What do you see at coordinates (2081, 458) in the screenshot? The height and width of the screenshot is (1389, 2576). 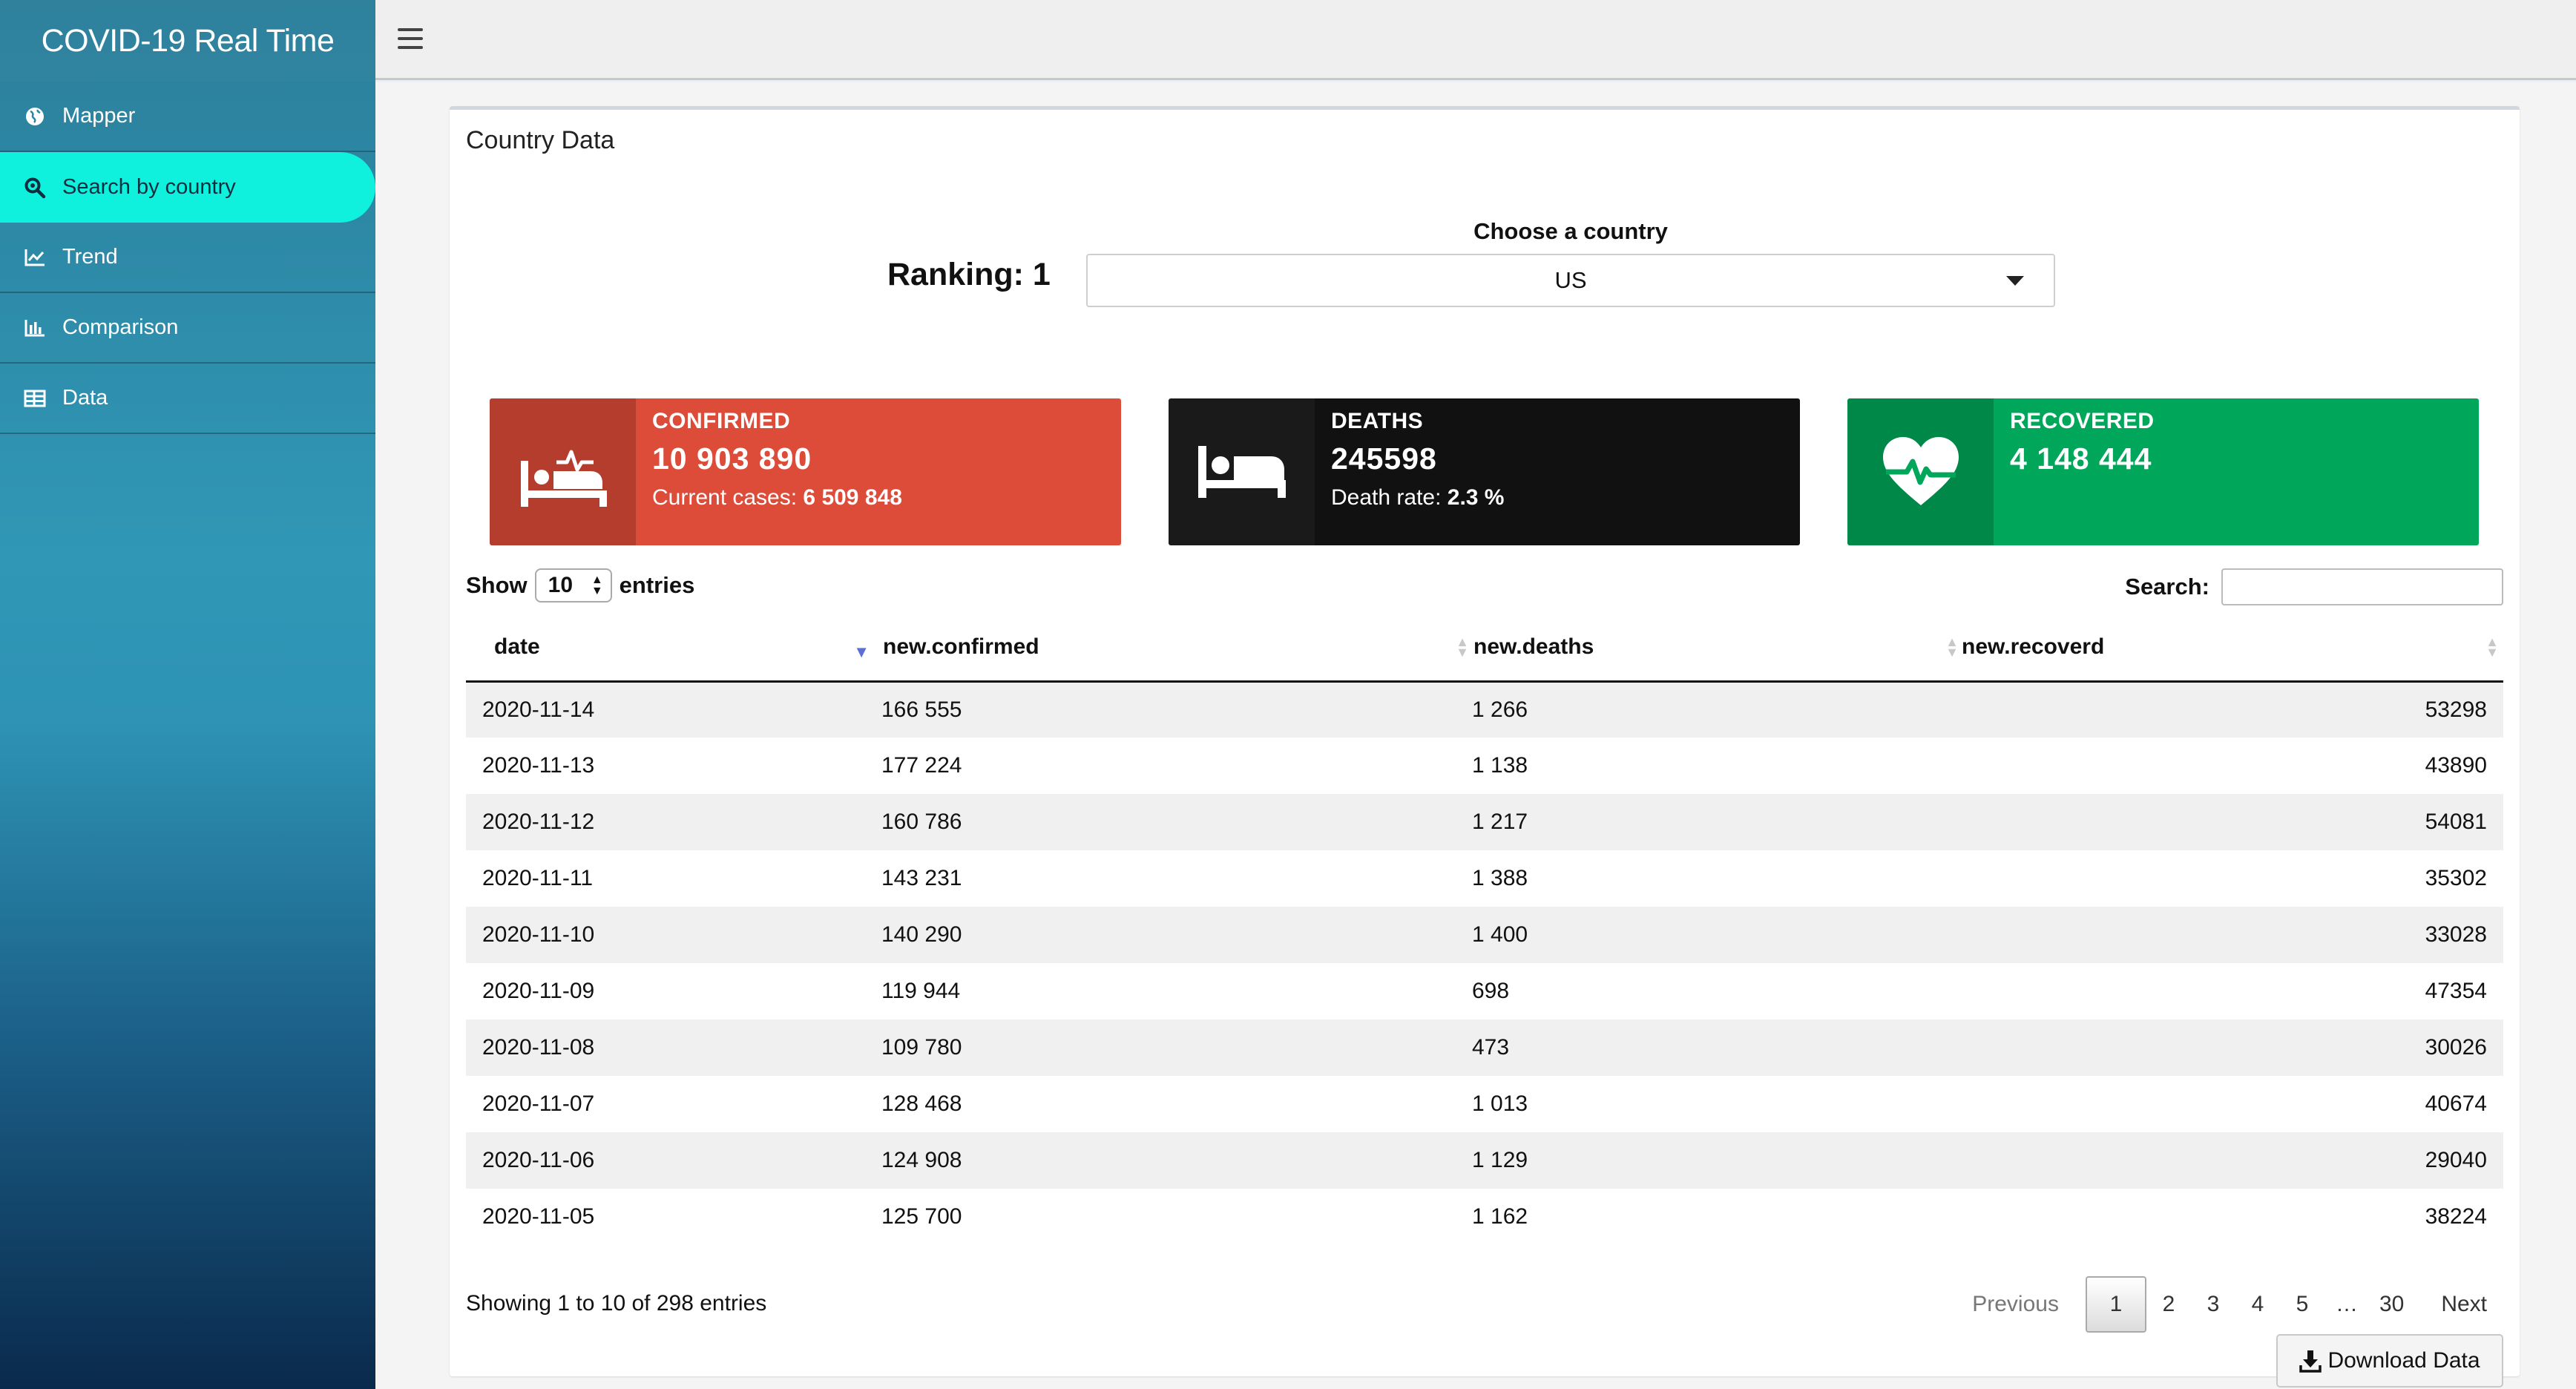 I see `recovered-value: 4 148 444` at bounding box center [2081, 458].